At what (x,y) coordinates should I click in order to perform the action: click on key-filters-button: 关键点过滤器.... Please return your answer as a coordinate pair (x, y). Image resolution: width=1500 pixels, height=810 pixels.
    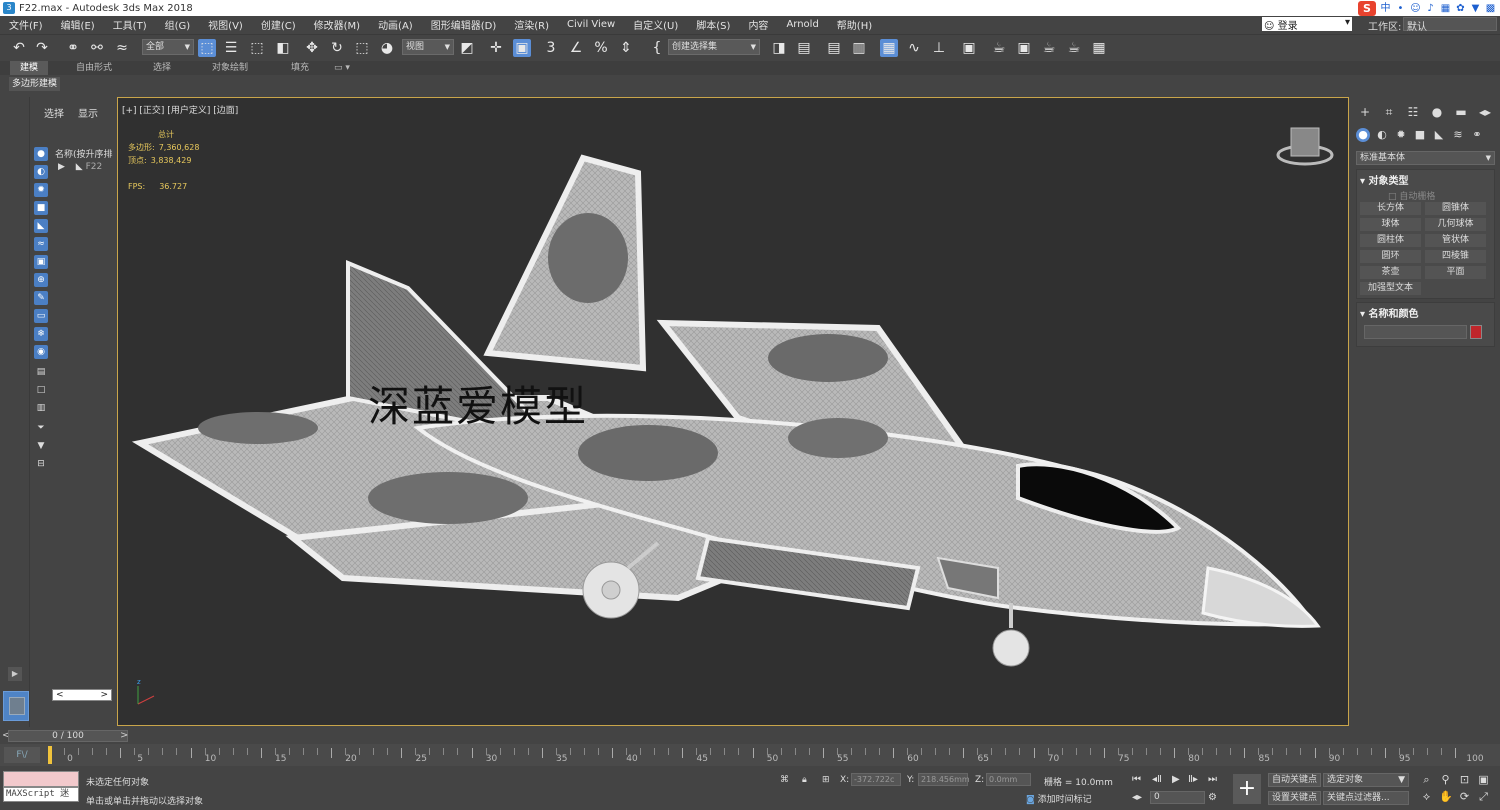
    Looking at the image, I should click on (1366, 798).